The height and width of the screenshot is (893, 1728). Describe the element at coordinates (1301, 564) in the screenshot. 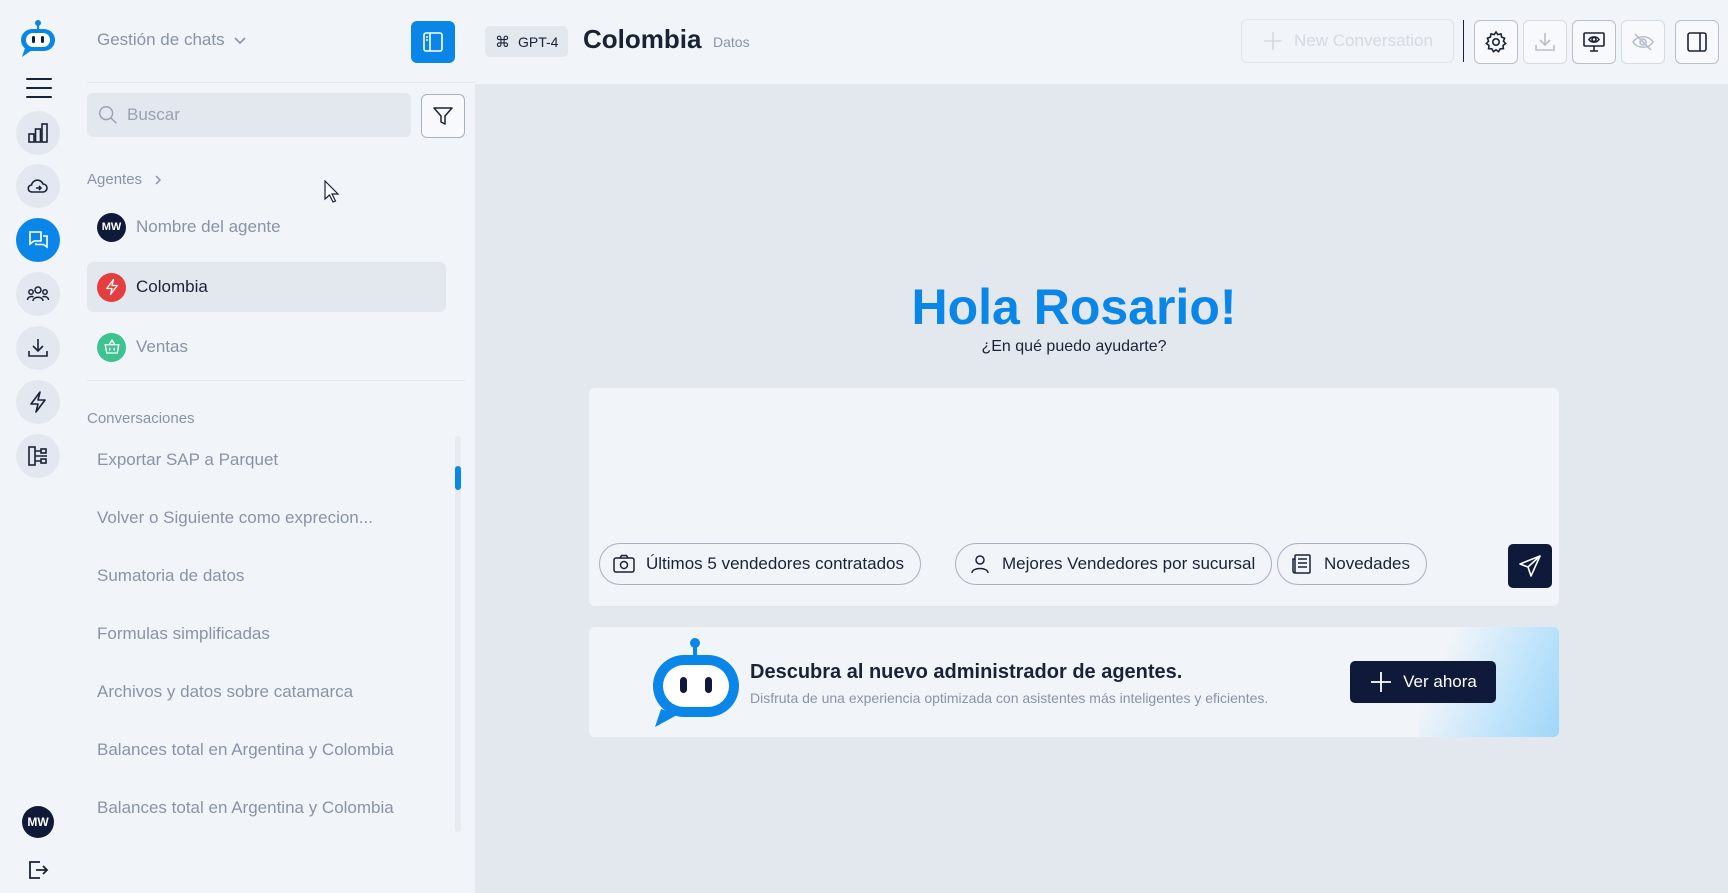

I see `newspaper-icon` at that location.